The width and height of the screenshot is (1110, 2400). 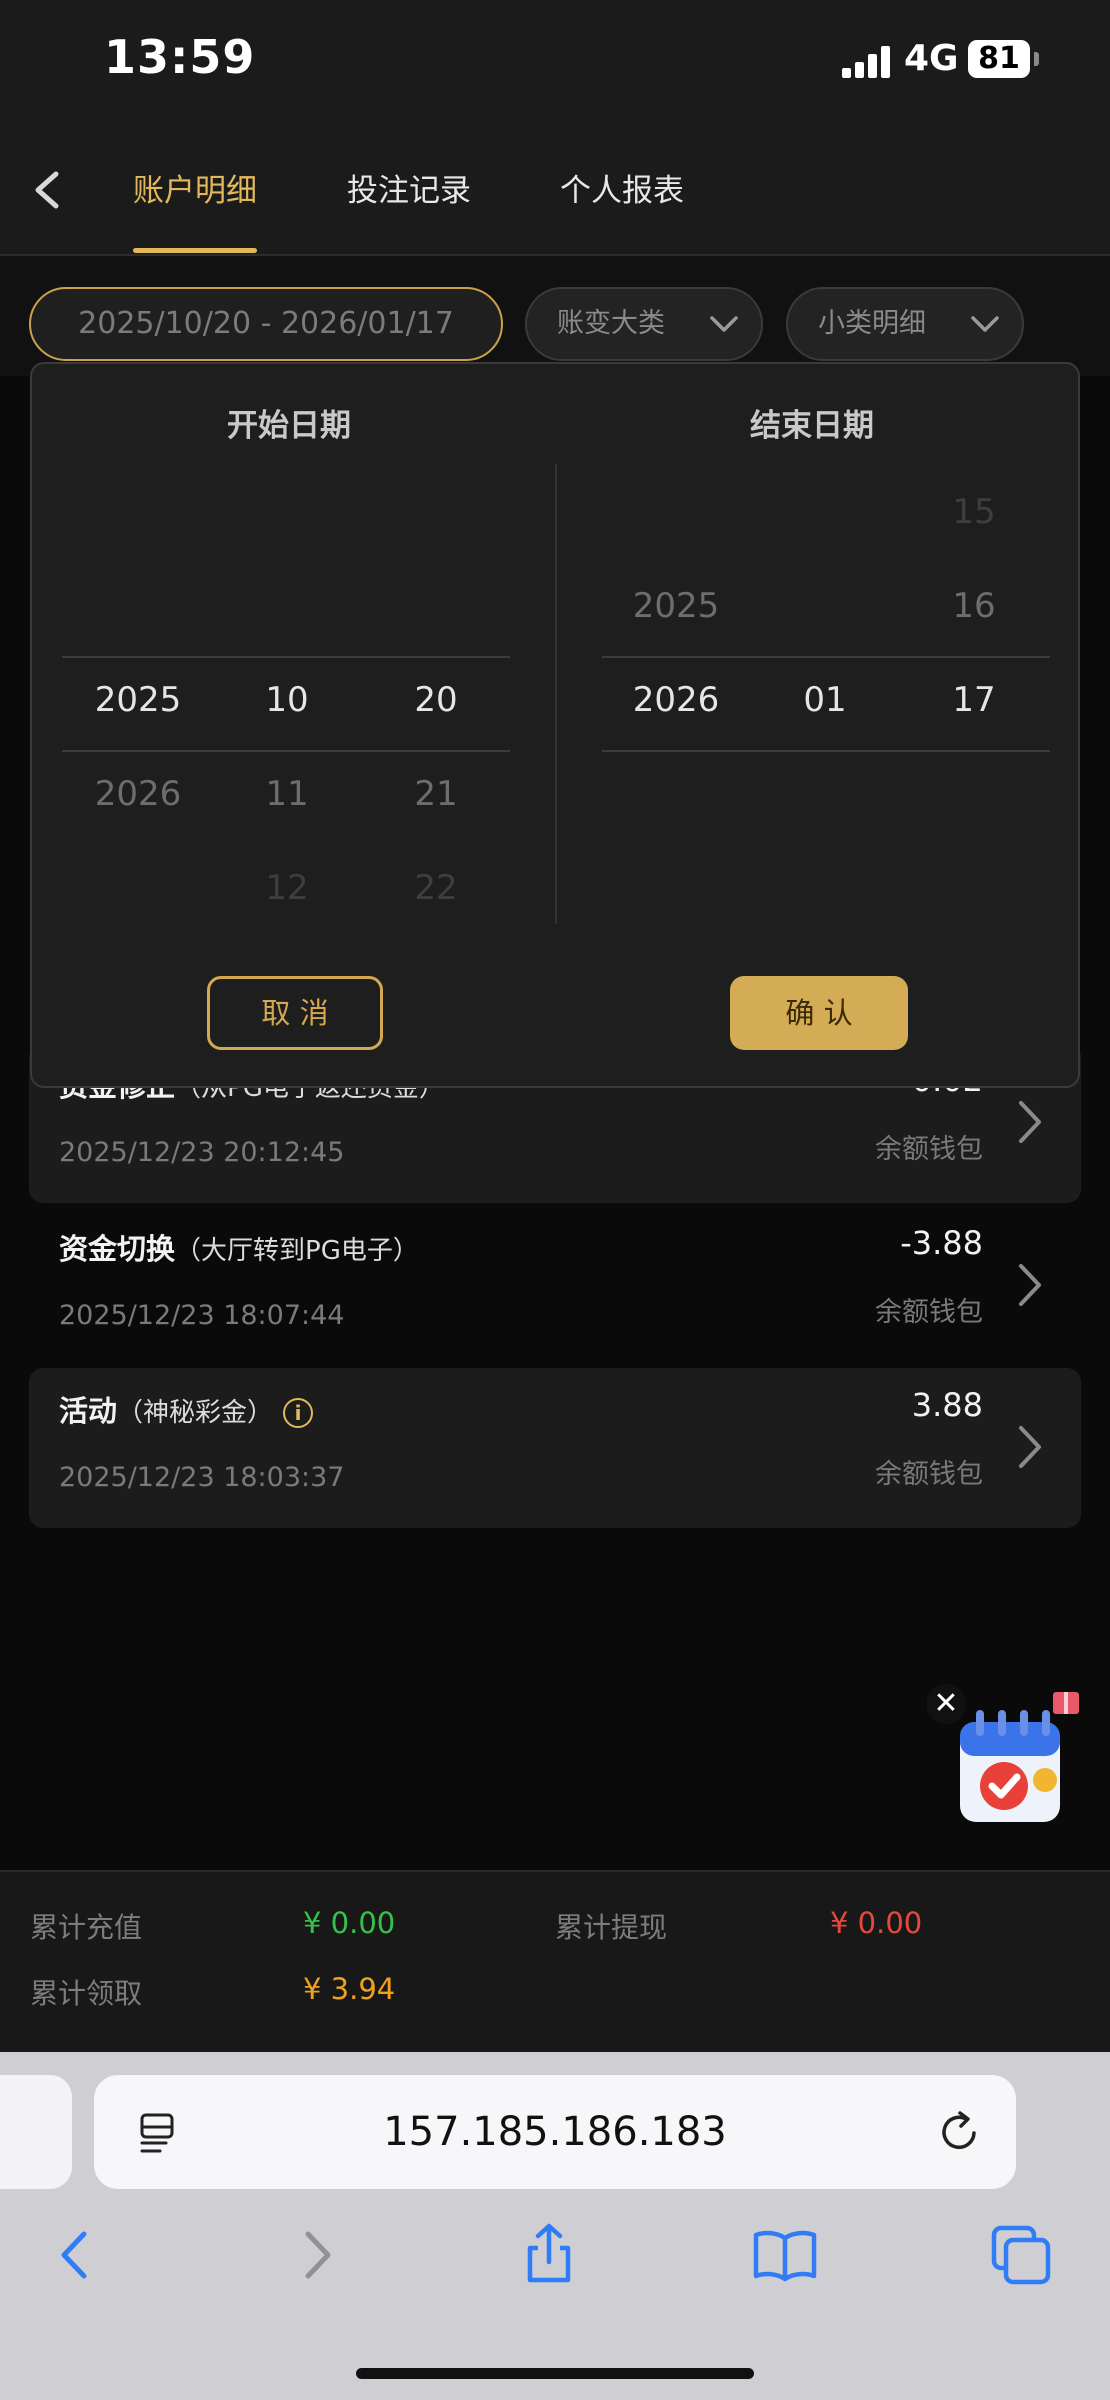 What do you see at coordinates (611, 1927) in the screenshot?
I see `withdraw-label: 累计提现` at bounding box center [611, 1927].